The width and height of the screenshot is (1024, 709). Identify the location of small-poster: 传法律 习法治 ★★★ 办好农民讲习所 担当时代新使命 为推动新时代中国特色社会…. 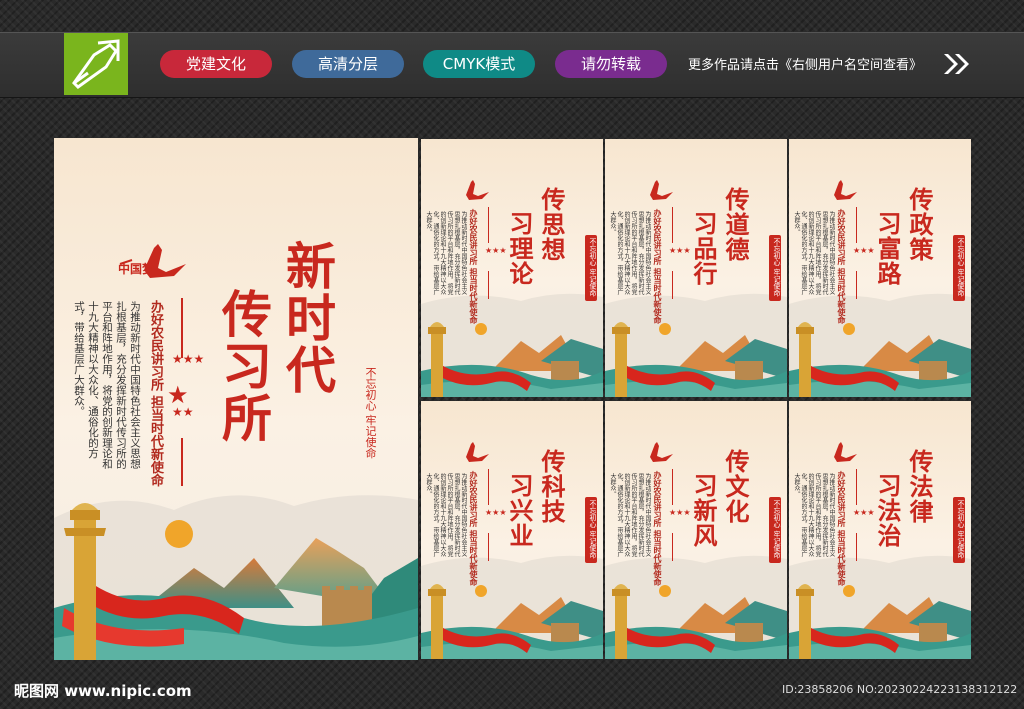
(880, 530).